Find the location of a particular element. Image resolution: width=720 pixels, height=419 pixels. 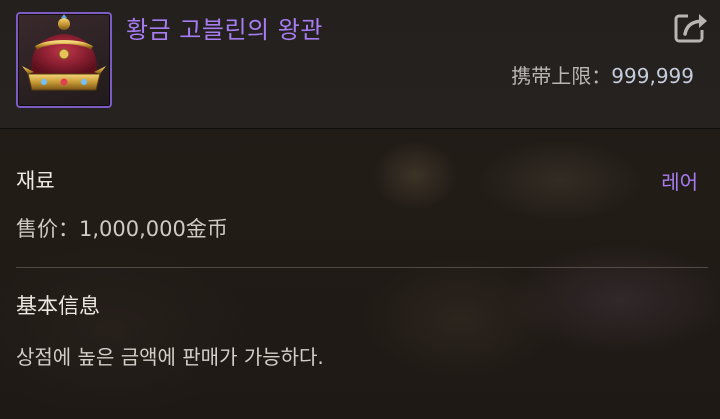

rarity-label: 레어 is located at coordinates (679, 182).